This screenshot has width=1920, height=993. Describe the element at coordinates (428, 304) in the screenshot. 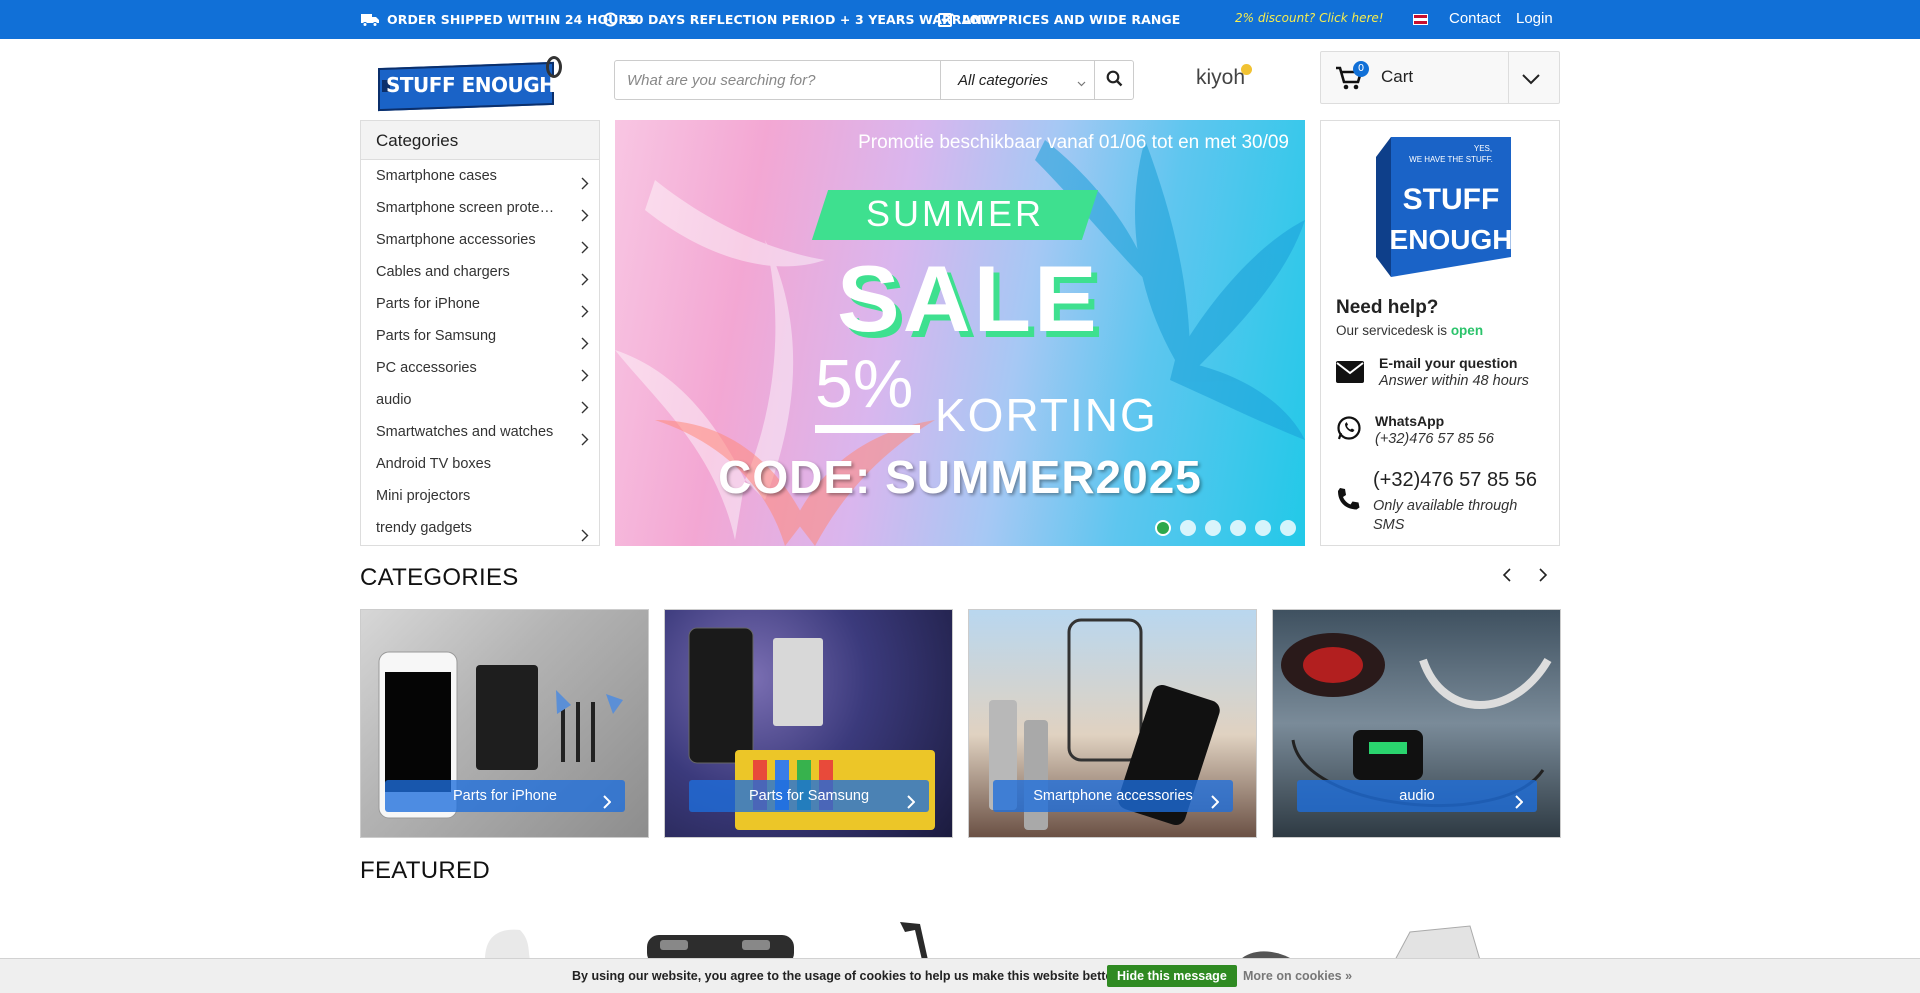

I see `sidebar-category-label: Parts for iPhone` at that location.